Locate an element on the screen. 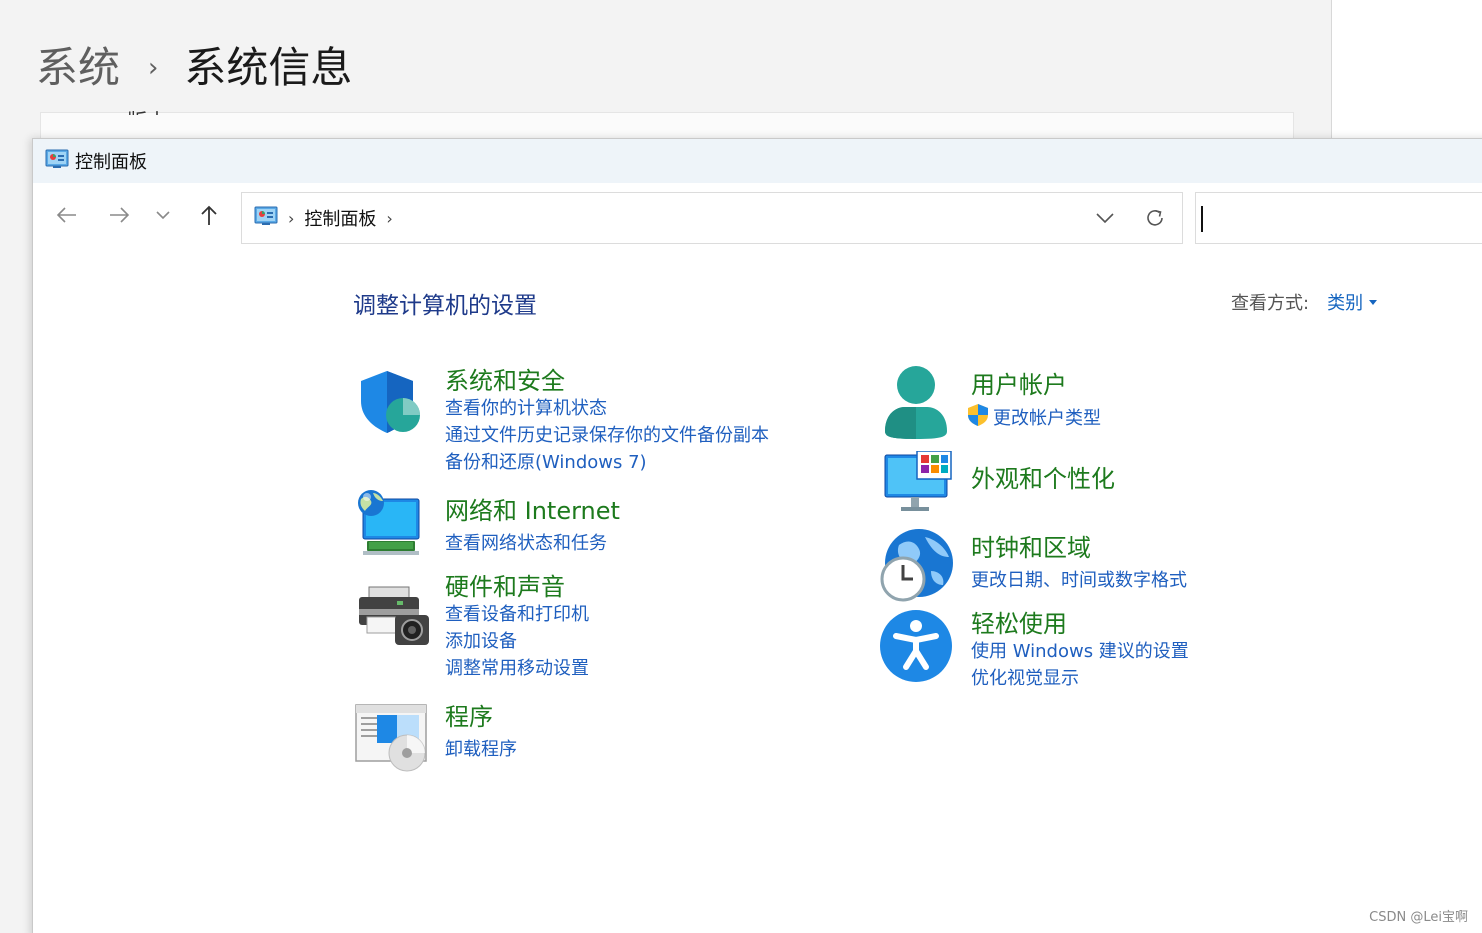 Image resolution: width=1482 pixels, height=933 pixels. link-network-status: 查看网络状态和任务 is located at coordinates (526, 542).